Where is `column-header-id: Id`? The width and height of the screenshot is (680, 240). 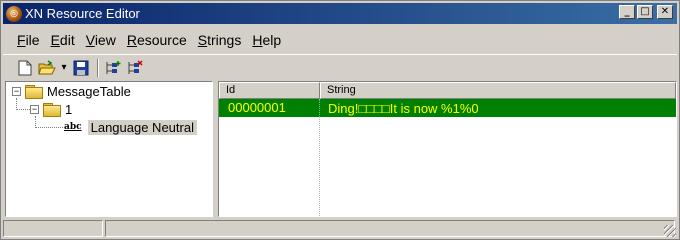 column-header-id: Id is located at coordinates (269, 90).